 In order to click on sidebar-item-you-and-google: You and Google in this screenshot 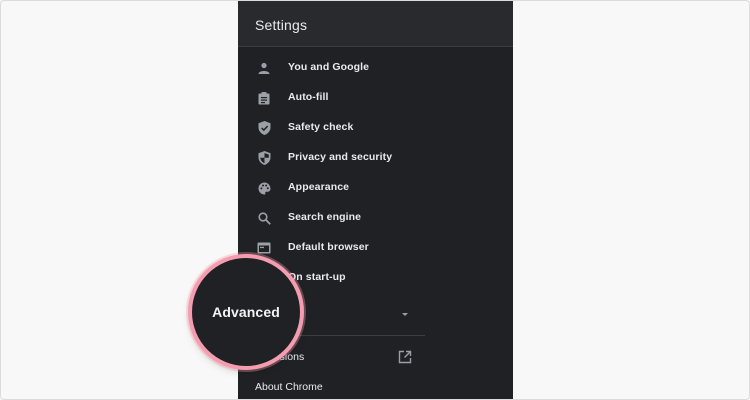, I will do `click(375, 68)`.